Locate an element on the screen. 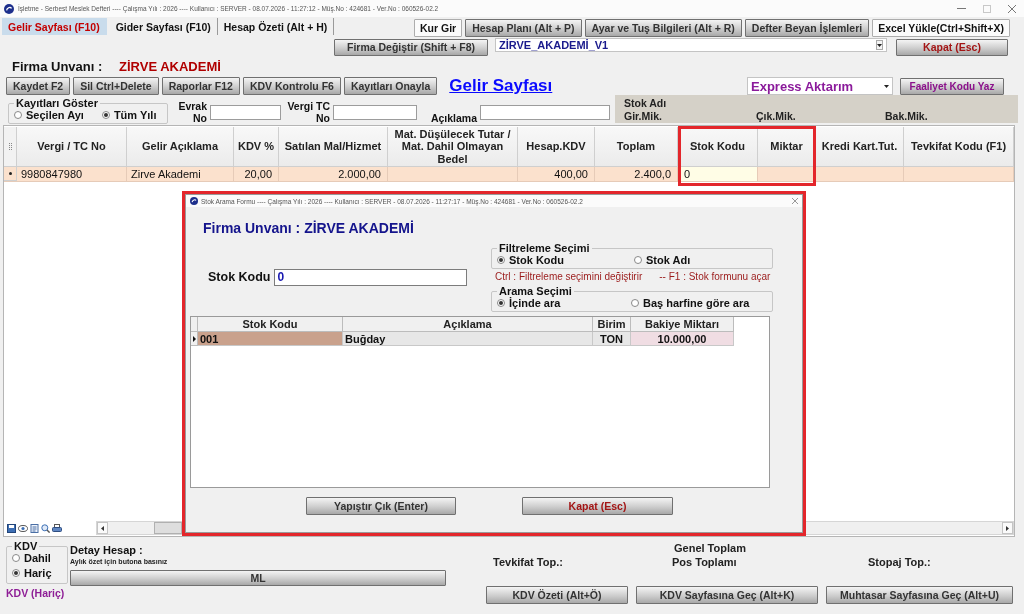 The width and height of the screenshot is (1024, 614). scroll-left-button is located at coordinates (102, 528).